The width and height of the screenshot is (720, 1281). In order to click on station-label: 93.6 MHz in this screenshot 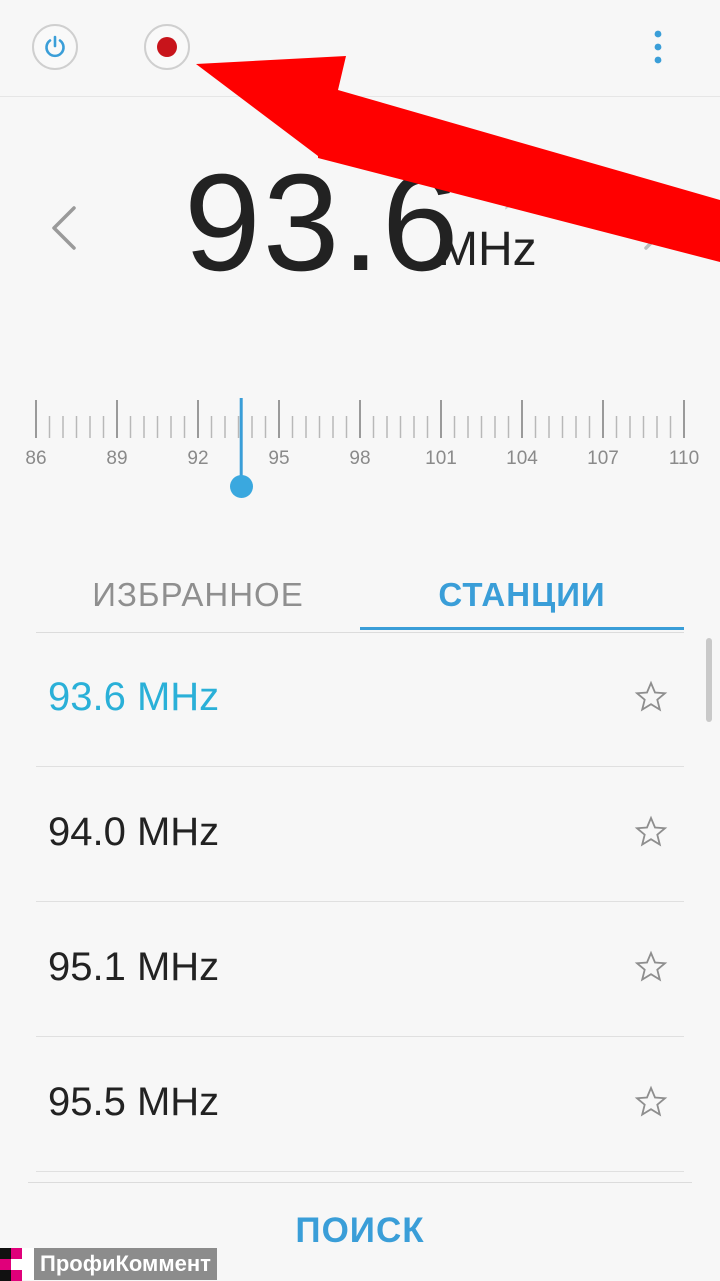, I will do `click(134, 697)`.